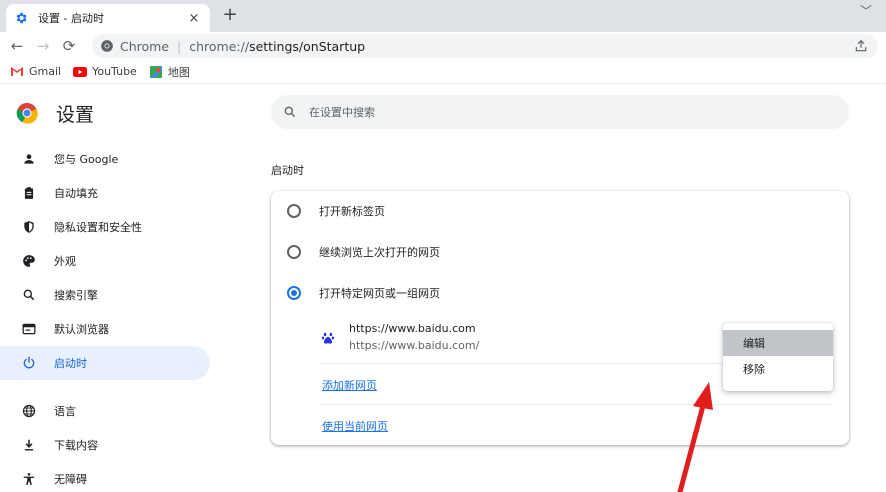  What do you see at coordinates (178, 72) in the screenshot?
I see `bookmark-label: 地图` at bounding box center [178, 72].